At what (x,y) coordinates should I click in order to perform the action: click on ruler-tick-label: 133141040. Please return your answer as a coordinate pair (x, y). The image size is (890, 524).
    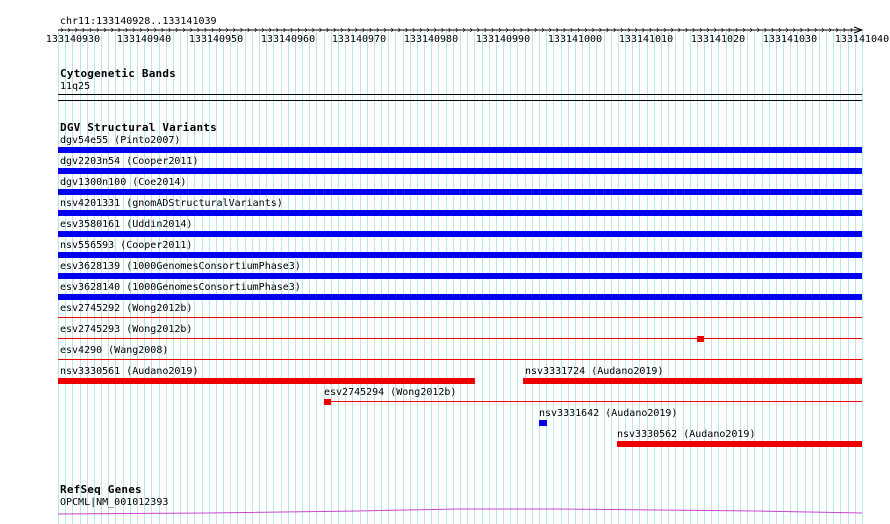
    Looking at the image, I should click on (862, 39).